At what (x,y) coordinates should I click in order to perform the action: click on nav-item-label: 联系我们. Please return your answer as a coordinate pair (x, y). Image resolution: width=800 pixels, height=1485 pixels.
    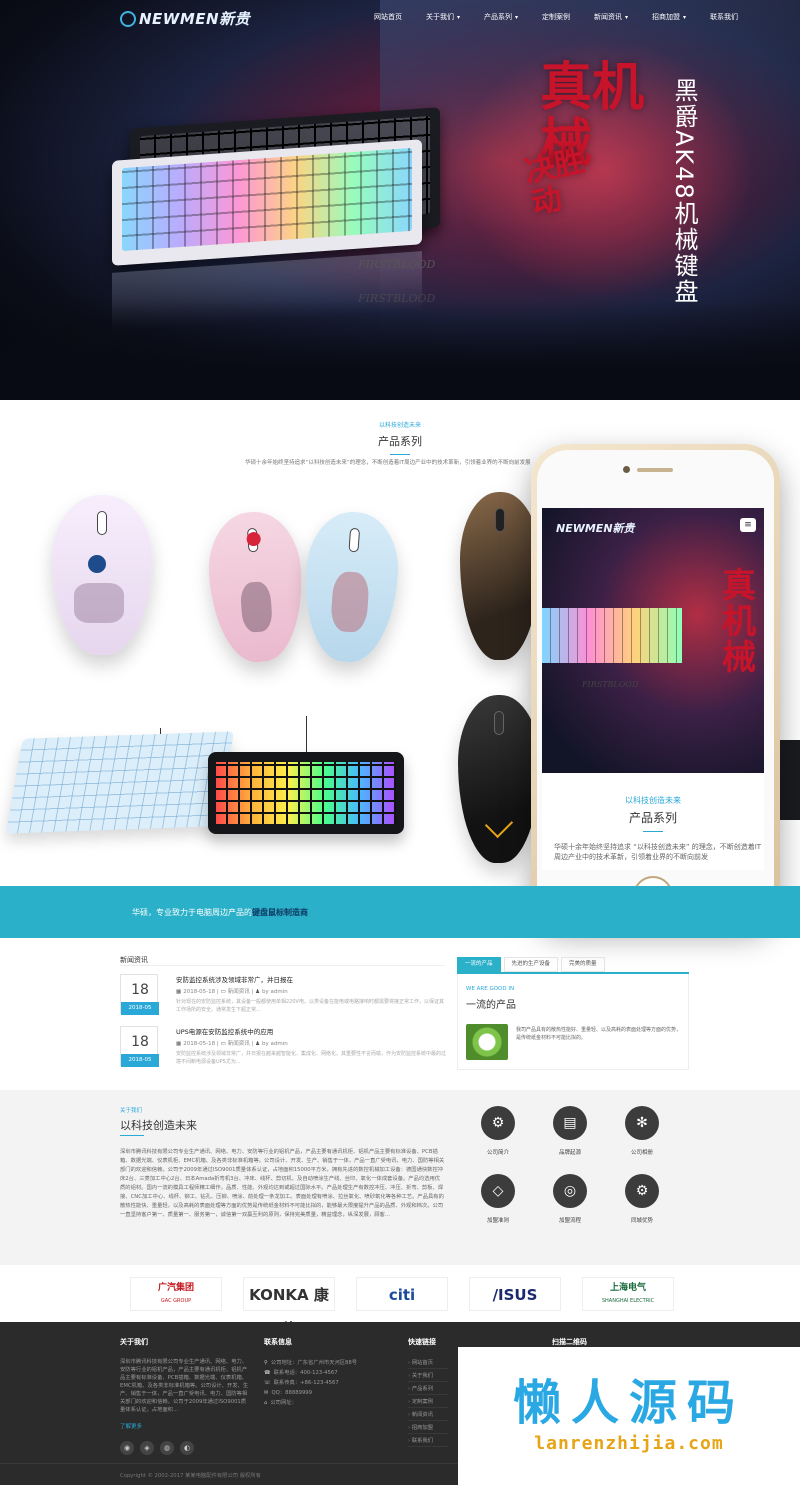
    Looking at the image, I should click on (724, 17).